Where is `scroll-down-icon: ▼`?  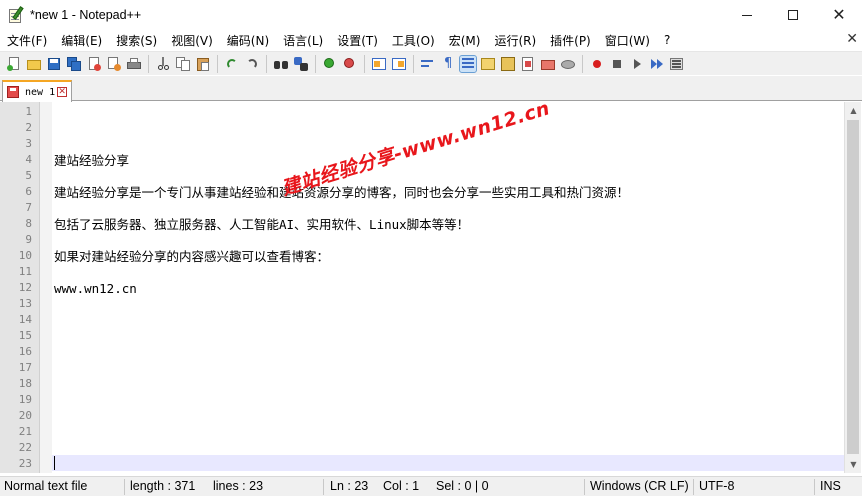
scroll-down-icon: ▼ is located at coordinates (853, 464).